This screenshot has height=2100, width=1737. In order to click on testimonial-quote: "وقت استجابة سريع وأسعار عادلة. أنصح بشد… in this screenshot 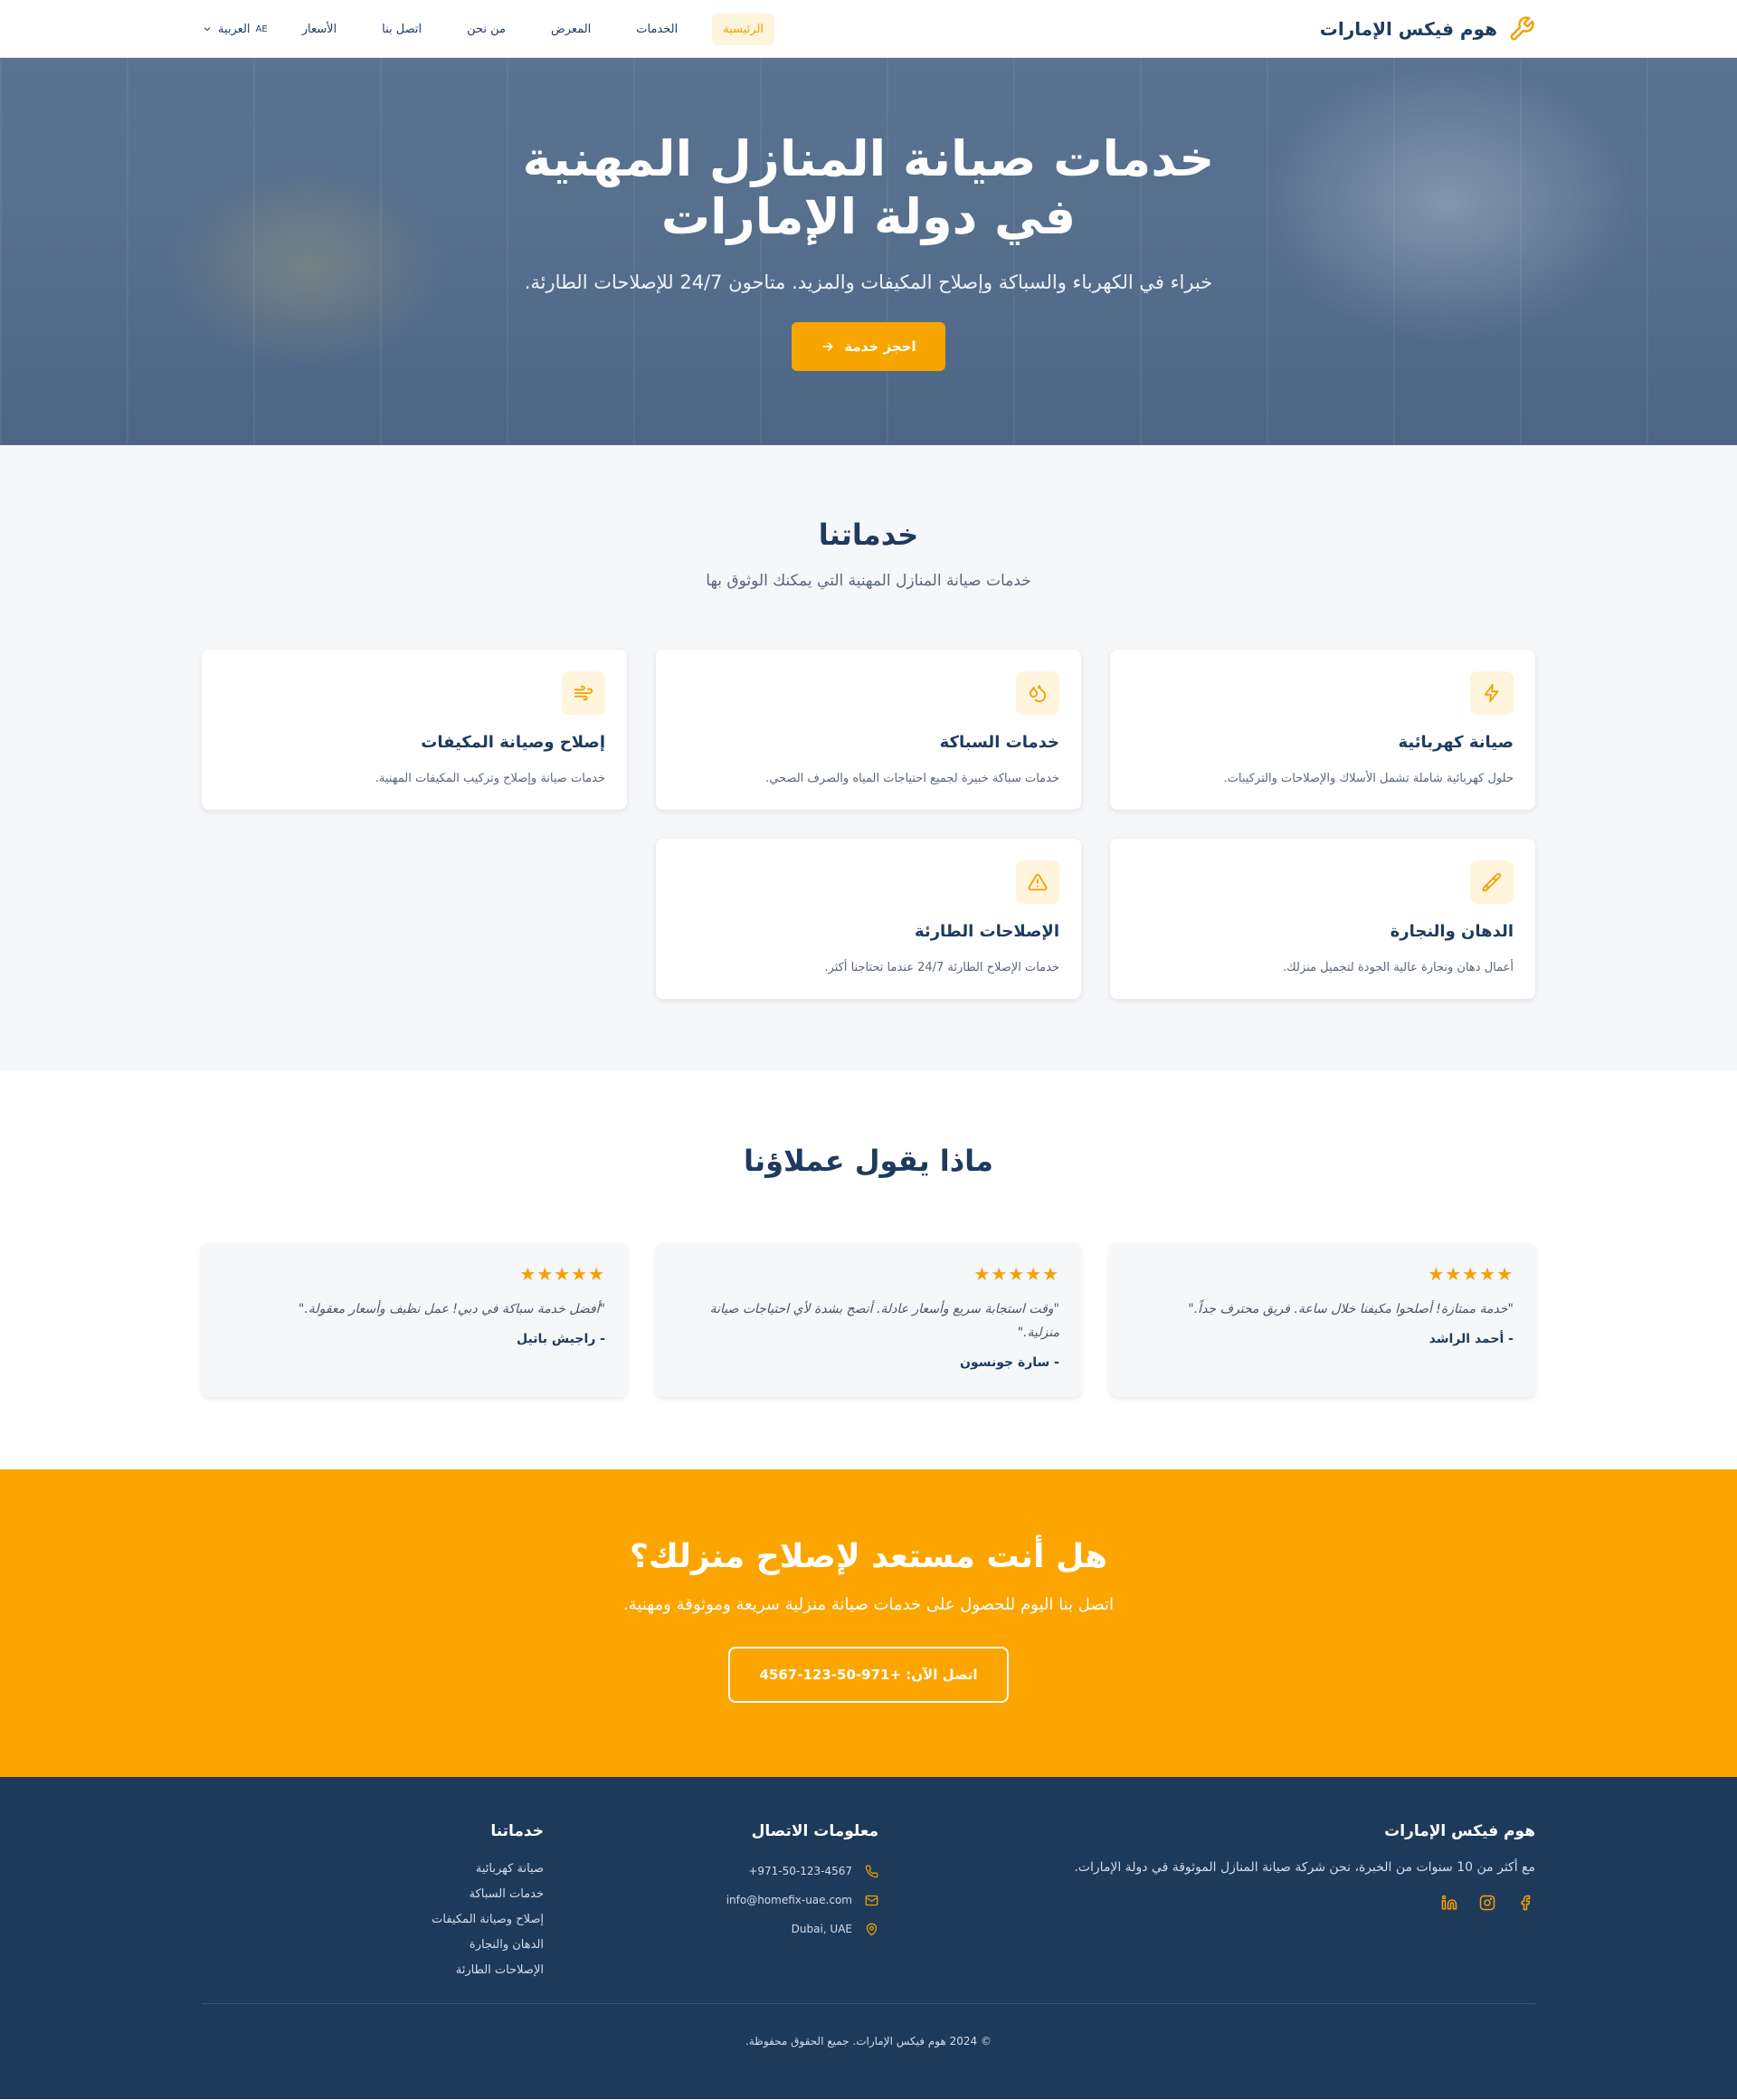, I will do `click(884, 1321)`.